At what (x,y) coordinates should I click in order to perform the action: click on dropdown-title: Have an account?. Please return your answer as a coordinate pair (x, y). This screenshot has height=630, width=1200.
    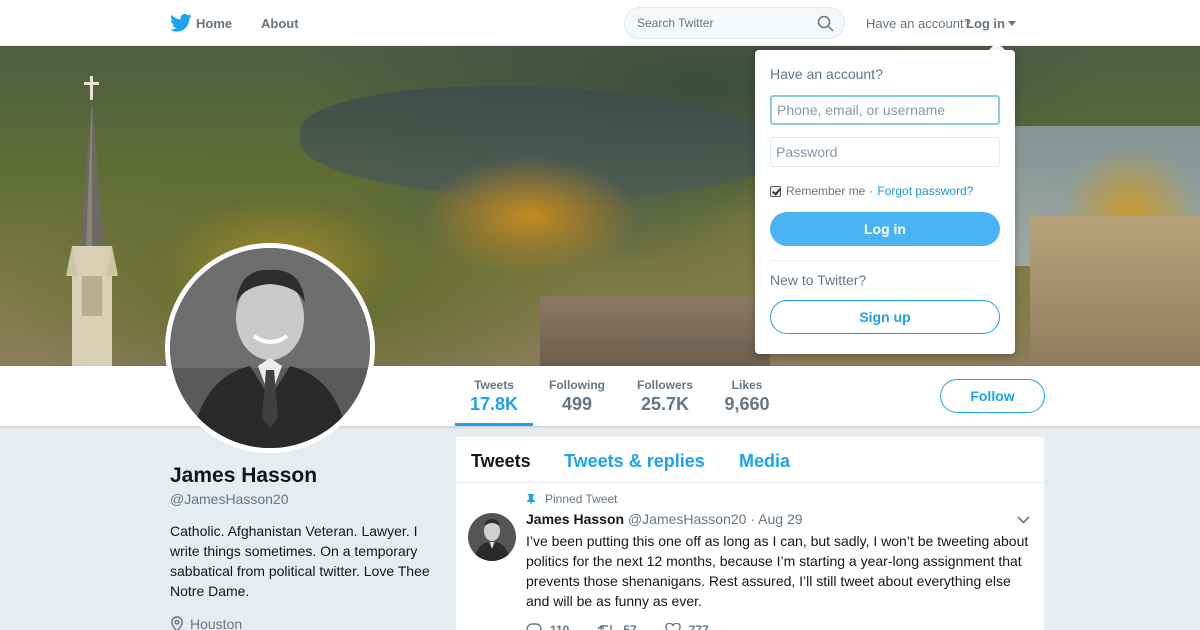
    Looking at the image, I should click on (826, 74).